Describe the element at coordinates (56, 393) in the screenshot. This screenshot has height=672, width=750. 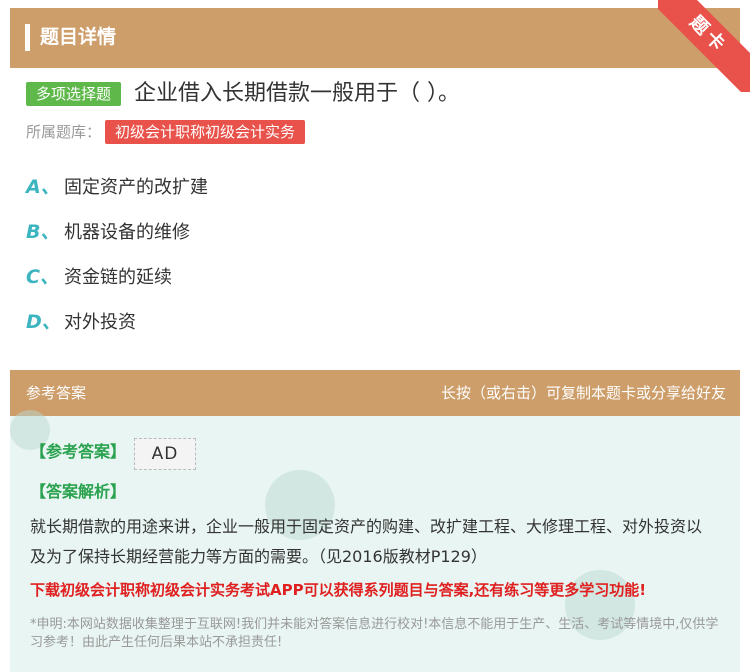
I see `answer-section-title: 参考答案` at that location.